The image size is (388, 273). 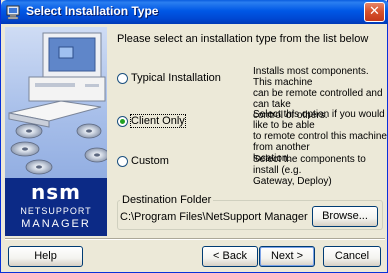 What do you see at coordinates (158, 121) in the screenshot?
I see `option-client-only-label: Client Only` at bounding box center [158, 121].